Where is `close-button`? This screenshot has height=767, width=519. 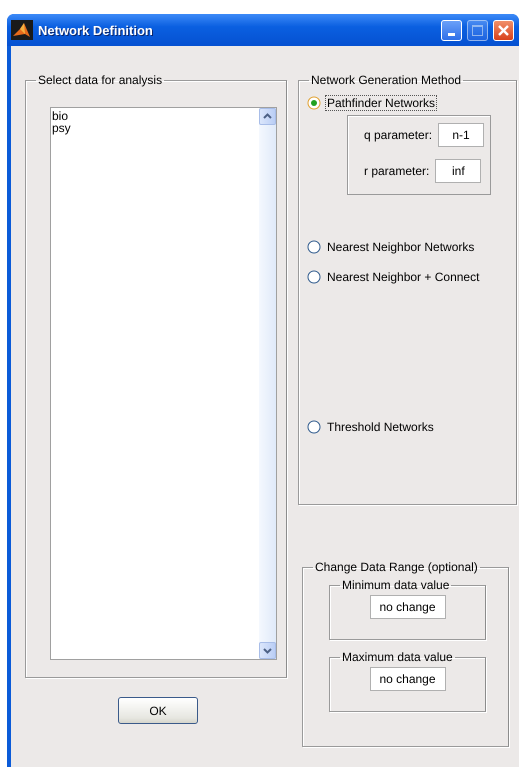 close-button is located at coordinates (503, 30).